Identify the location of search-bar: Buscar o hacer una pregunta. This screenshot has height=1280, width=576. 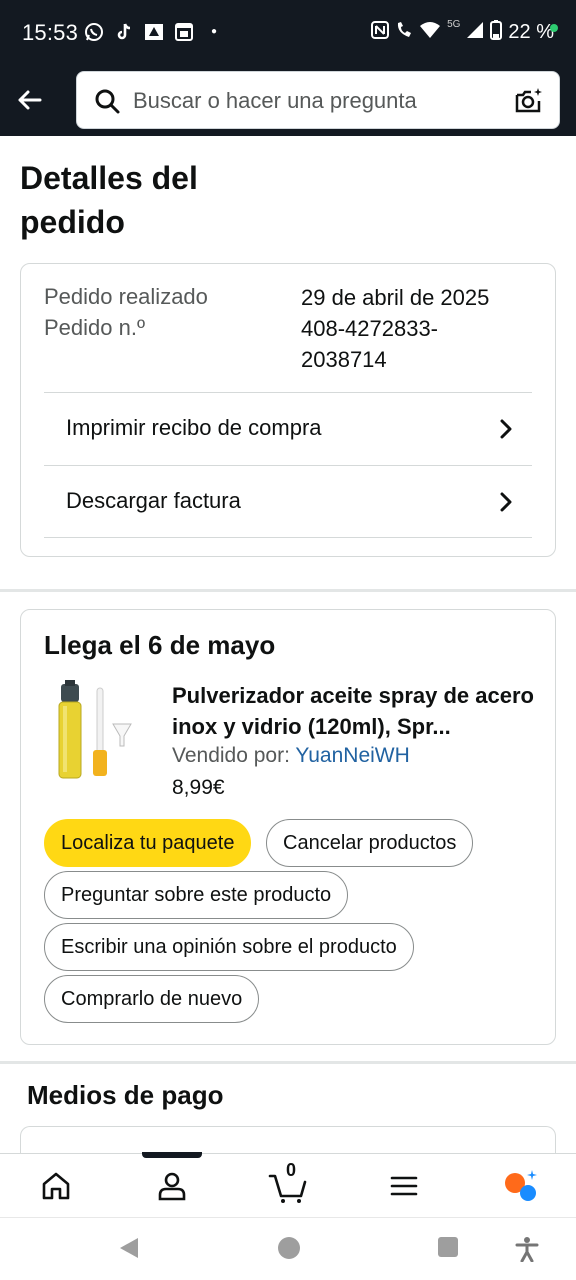
(318, 100).